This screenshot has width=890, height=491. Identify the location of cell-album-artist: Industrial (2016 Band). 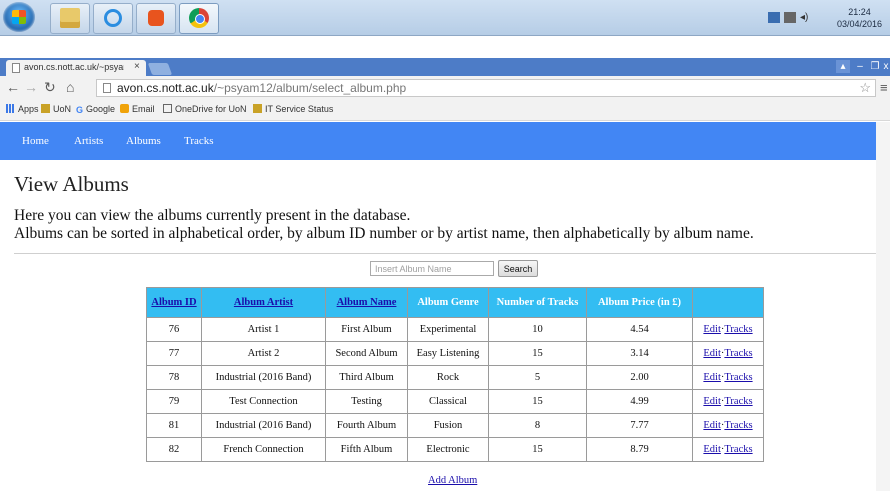
(263, 425).